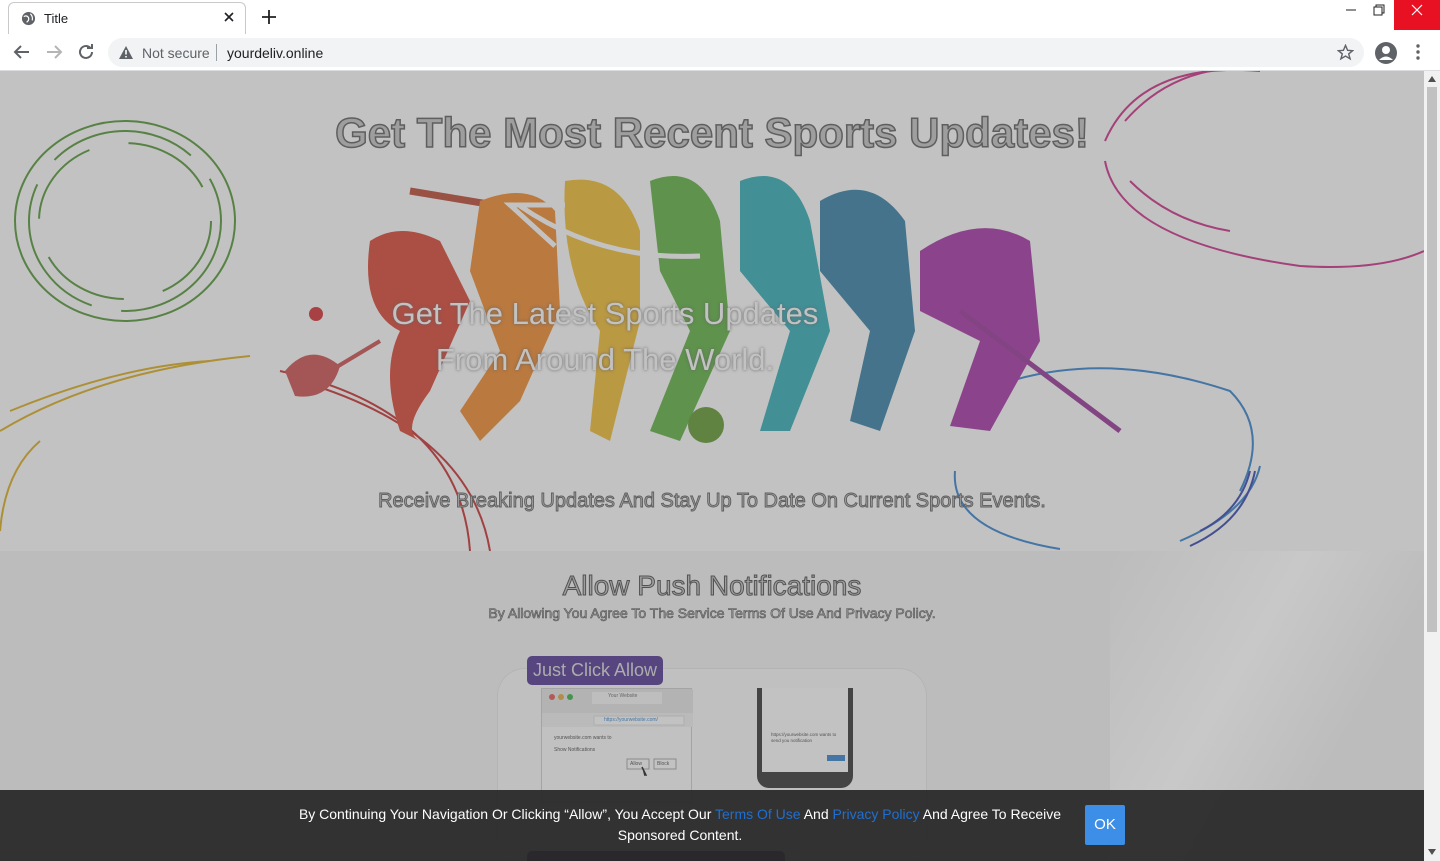  What do you see at coordinates (758, 814) in the screenshot?
I see `terms-of-use-link: Terms Of Use` at bounding box center [758, 814].